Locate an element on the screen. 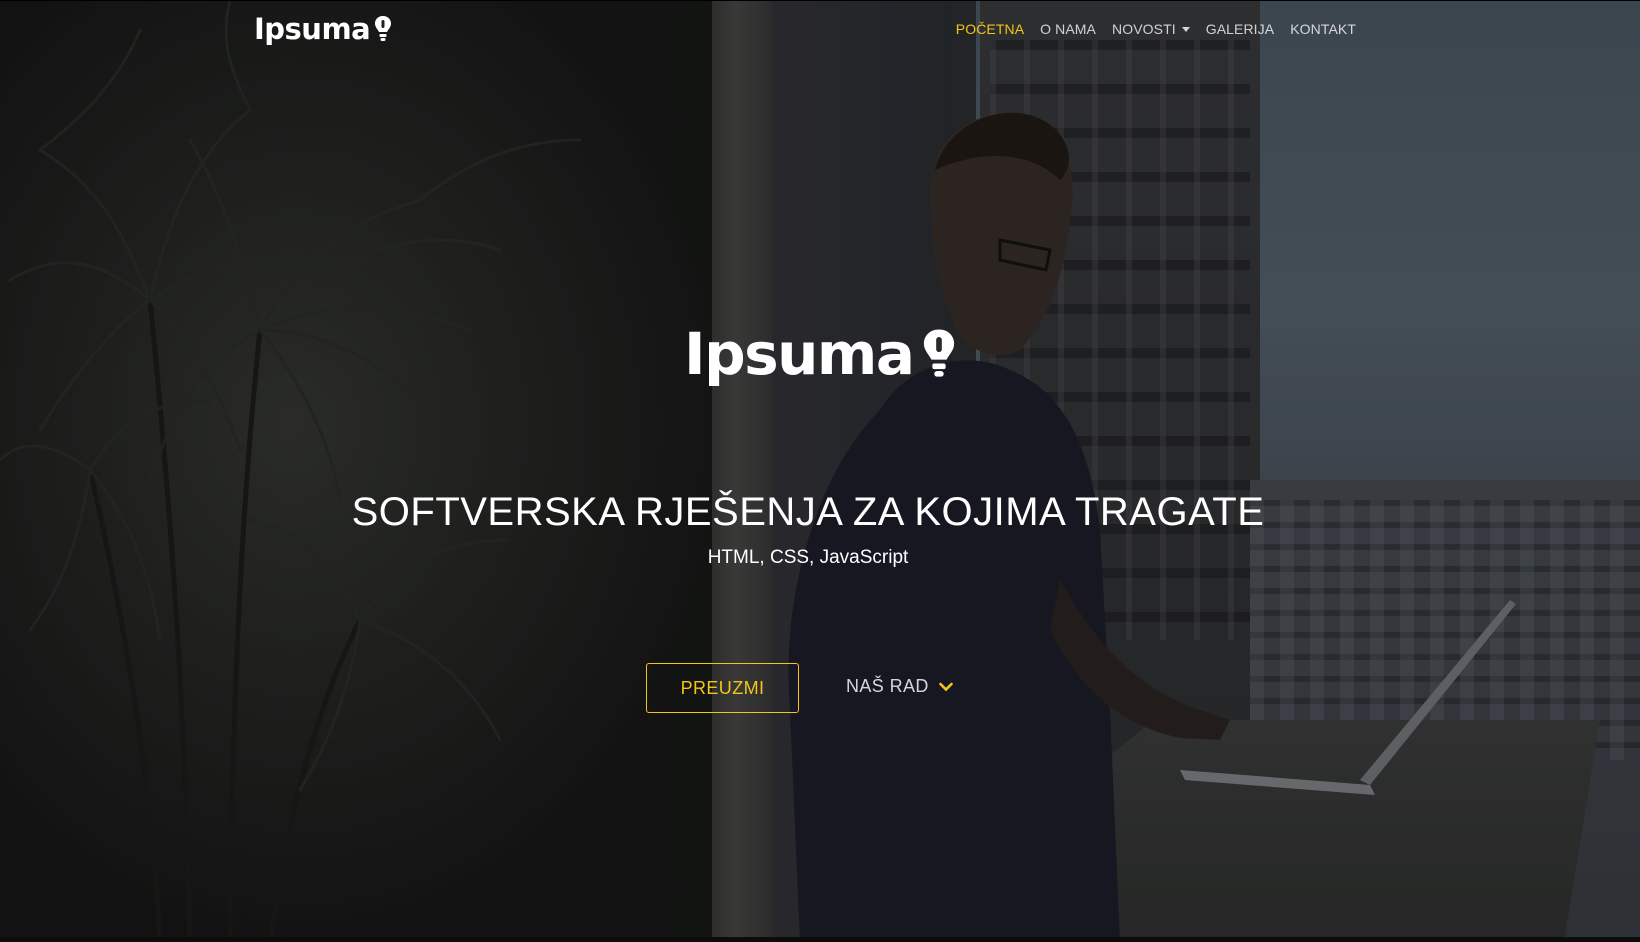 This screenshot has width=1640, height=942. nav-item-novosti: NOVOSTI is located at coordinates (1151, 29).